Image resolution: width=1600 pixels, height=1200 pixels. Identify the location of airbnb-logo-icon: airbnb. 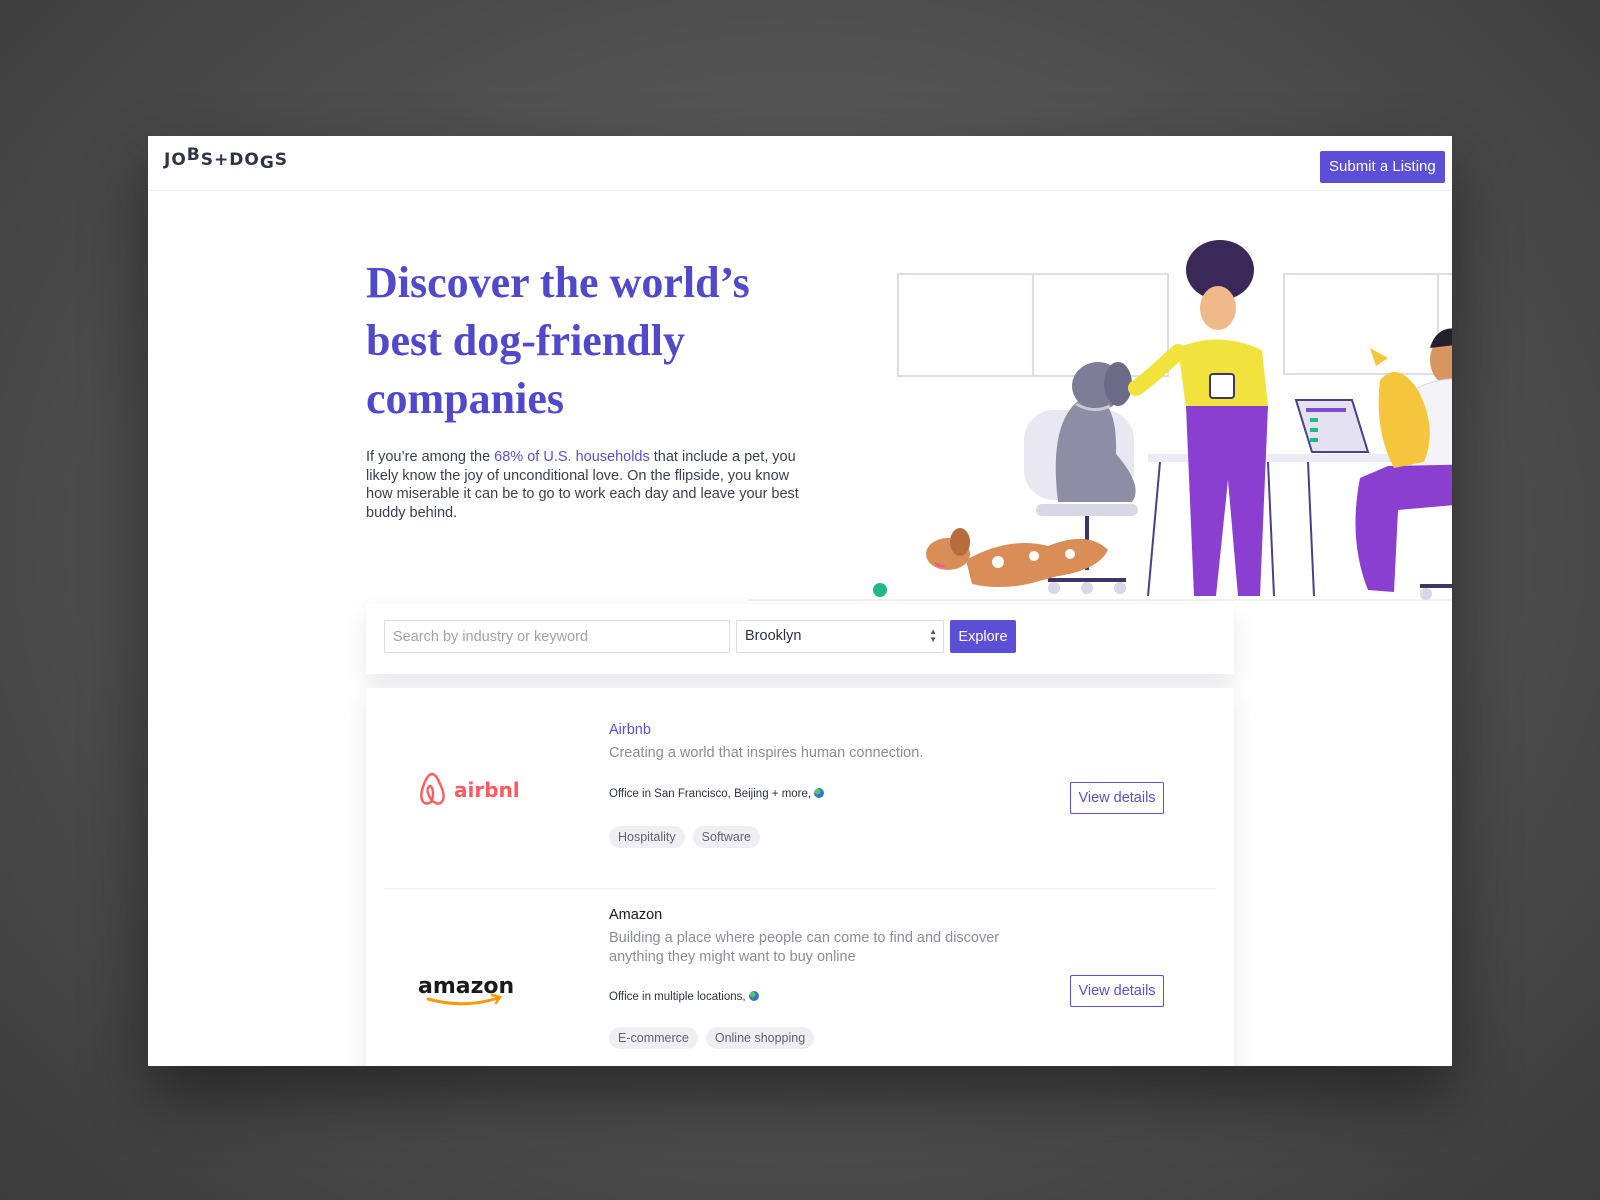
(469, 788).